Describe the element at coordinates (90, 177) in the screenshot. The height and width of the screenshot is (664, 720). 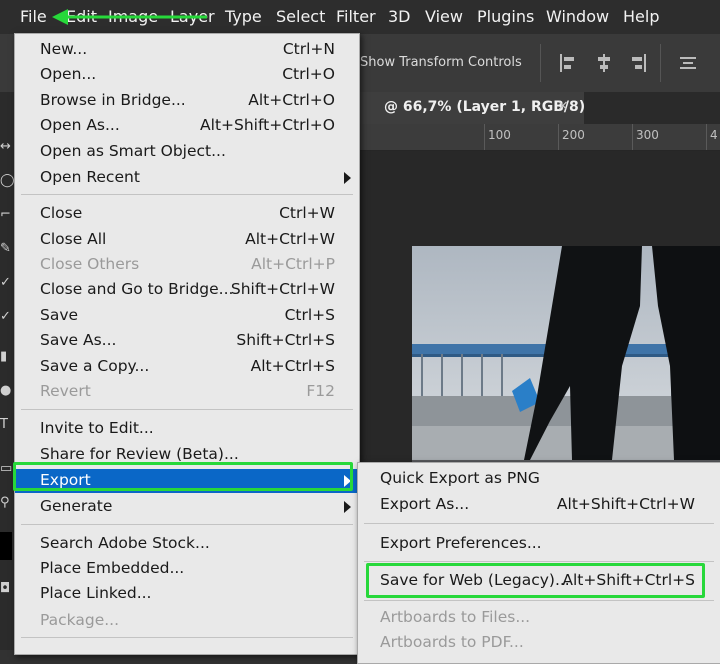
I see `menu-item-label: Open Recent` at that location.